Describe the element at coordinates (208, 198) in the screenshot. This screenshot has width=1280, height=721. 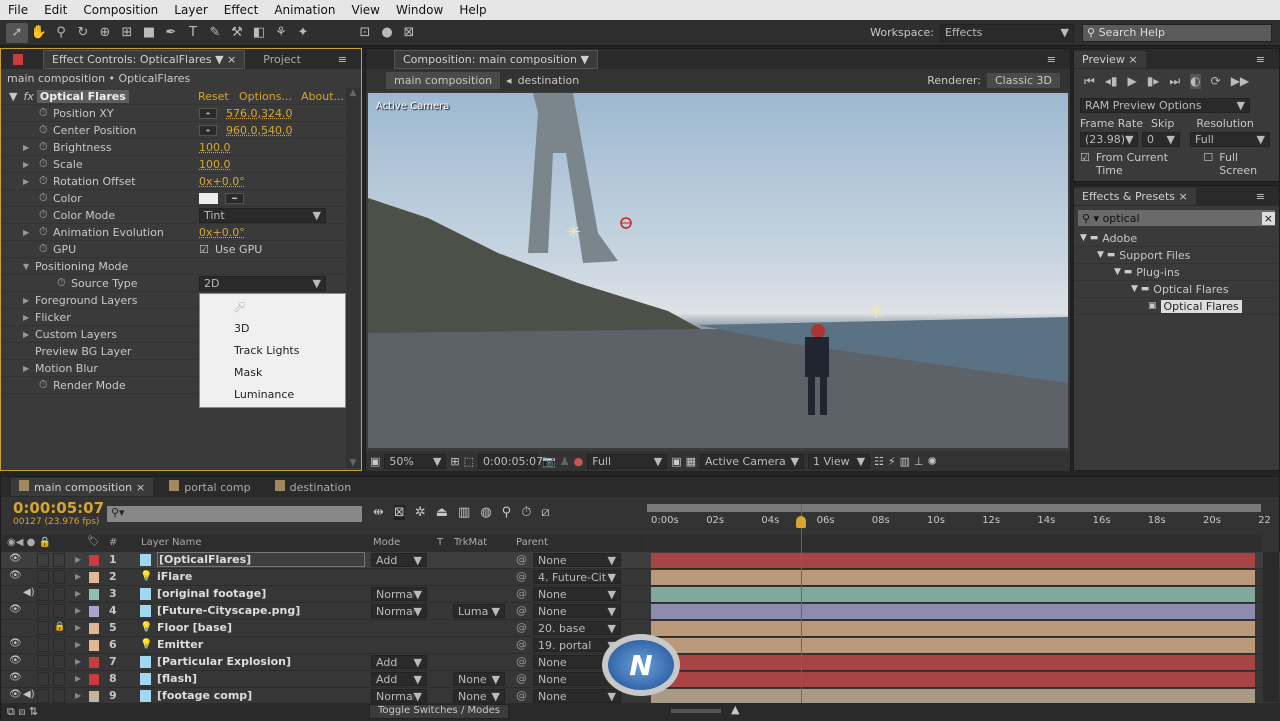
I see `color-swatch` at that location.